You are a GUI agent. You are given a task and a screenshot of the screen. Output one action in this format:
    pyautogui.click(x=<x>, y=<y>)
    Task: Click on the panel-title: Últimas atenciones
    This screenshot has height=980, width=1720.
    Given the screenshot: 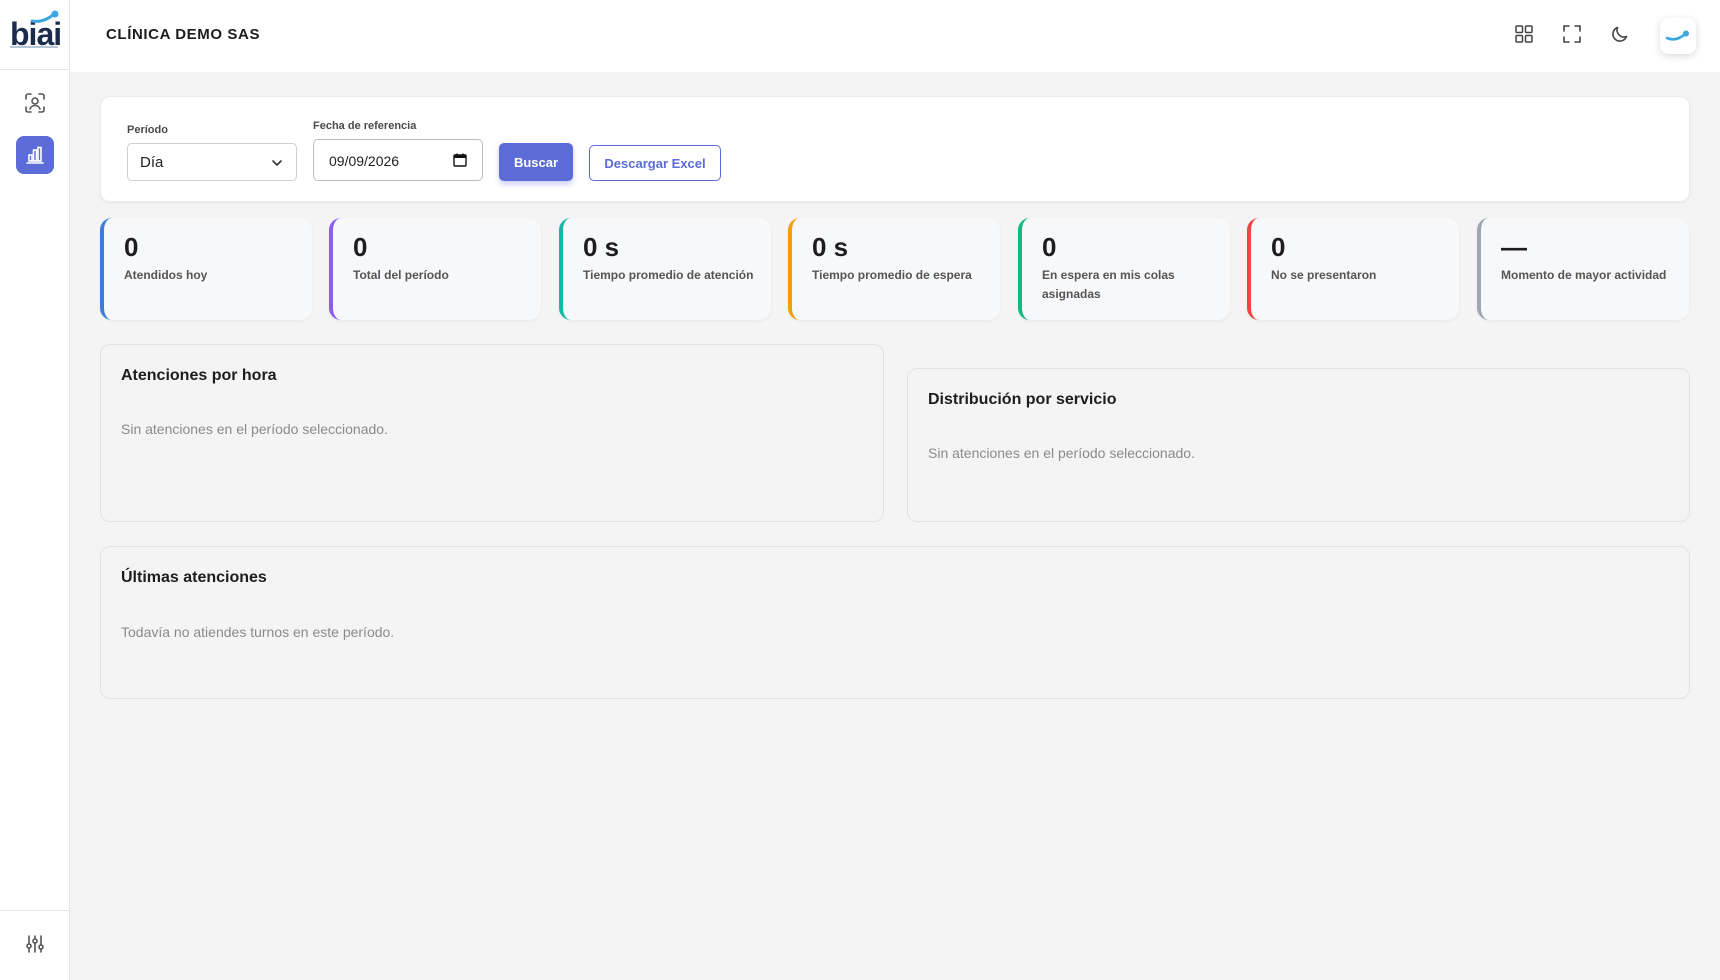 What is the action you would take?
    pyautogui.click(x=194, y=577)
    